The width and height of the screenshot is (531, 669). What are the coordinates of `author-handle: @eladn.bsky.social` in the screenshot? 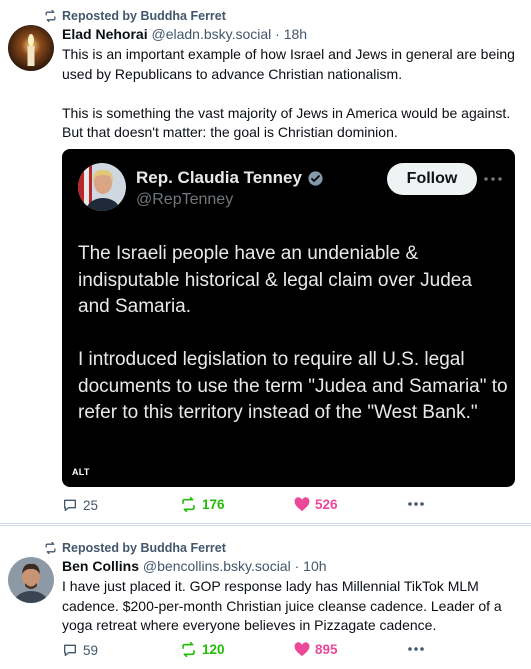 It's located at (211, 34).